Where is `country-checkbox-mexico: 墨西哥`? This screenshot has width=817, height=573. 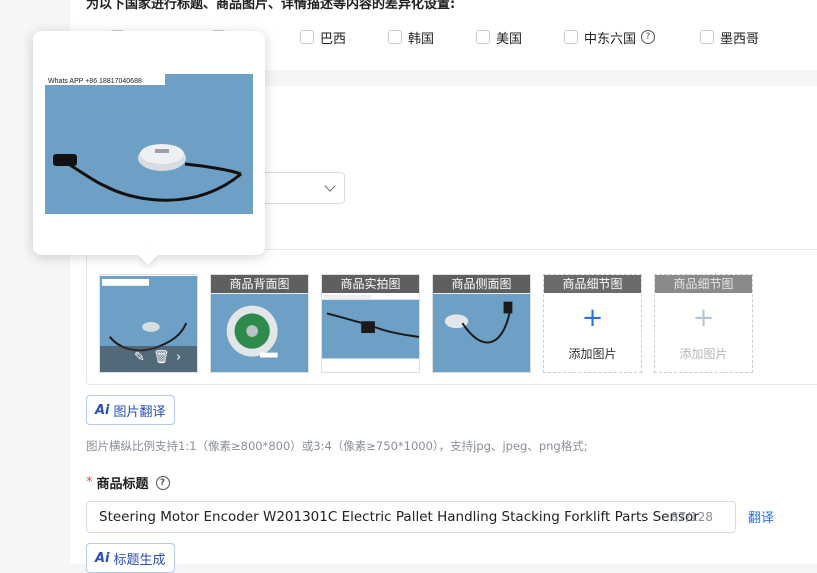
country-checkbox-mexico: 墨西哥 is located at coordinates (730, 37).